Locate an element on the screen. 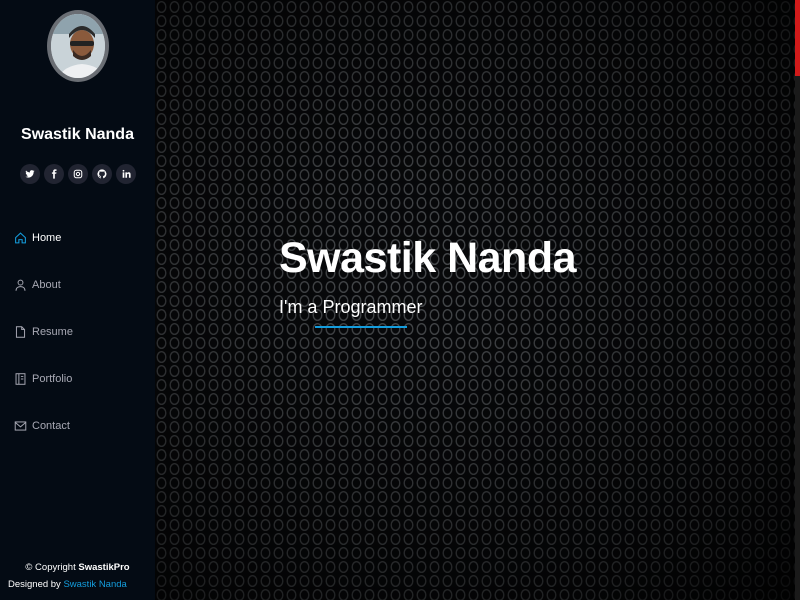  nav-label-contact: Contact is located at coordinates (51, 426).